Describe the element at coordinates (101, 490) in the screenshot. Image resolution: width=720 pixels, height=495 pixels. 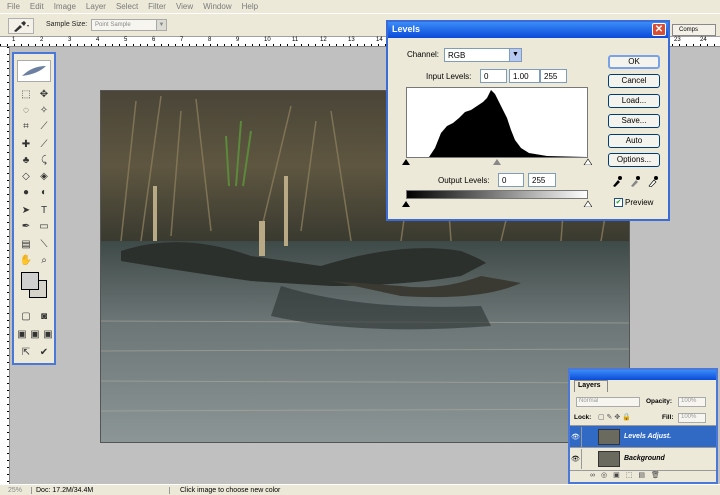
I see `document-size: Doc: 17.2M/34.4M` at that location.